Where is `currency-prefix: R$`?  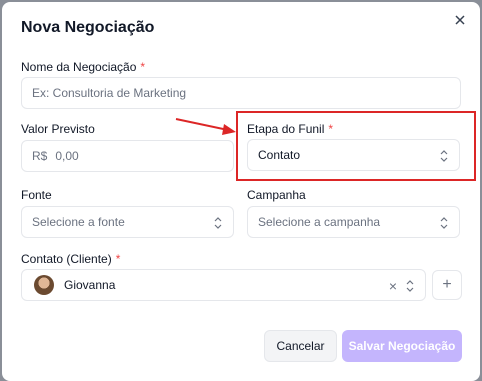
currency-prefix: R$ is located at coordinates (40, 156).